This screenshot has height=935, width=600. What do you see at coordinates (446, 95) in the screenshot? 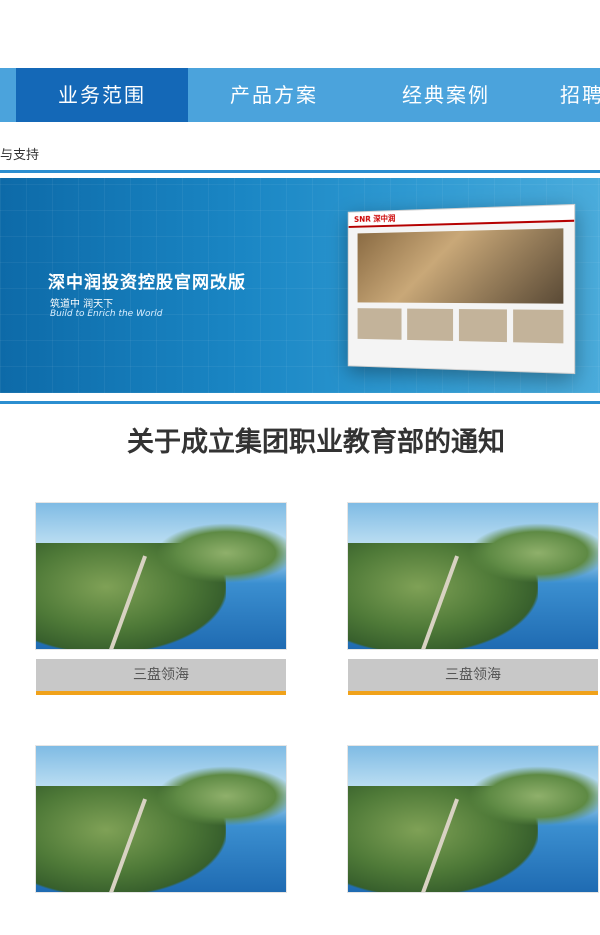
I see `nav-item-cases: 经典案例` at bounding box center [446, 95].